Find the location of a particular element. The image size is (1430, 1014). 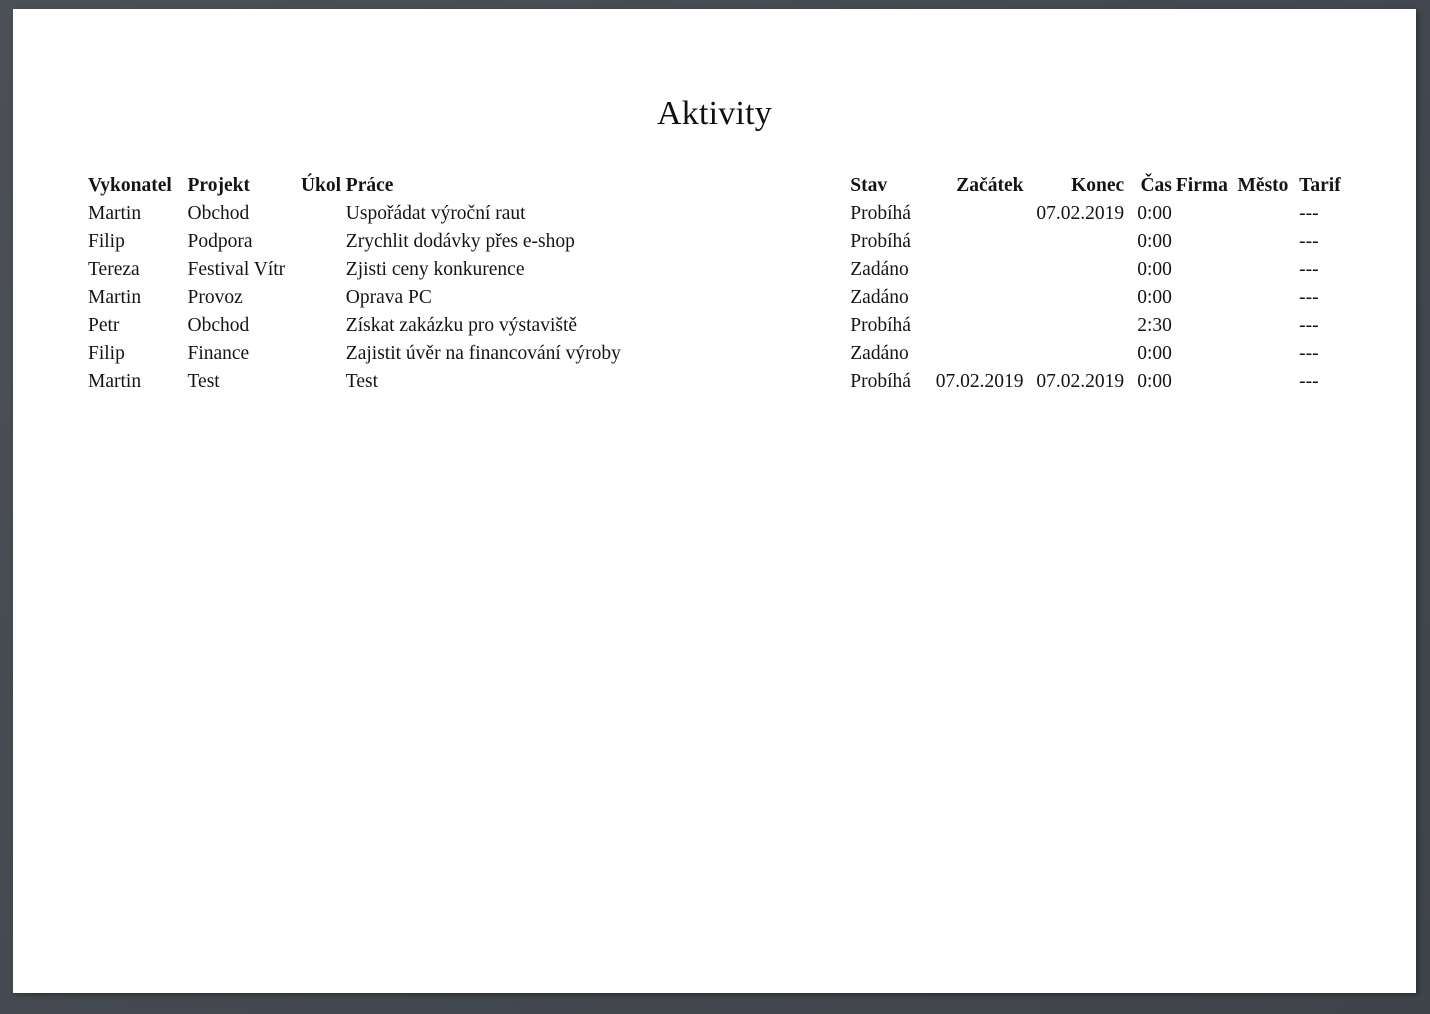

column-header-stav: Stav is located at coordinates (869, 185).